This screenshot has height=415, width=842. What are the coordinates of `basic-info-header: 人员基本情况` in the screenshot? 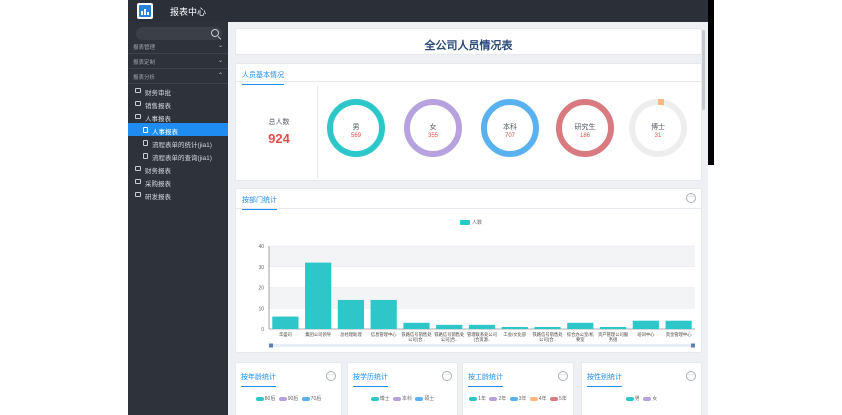 It's located at (468, 74).